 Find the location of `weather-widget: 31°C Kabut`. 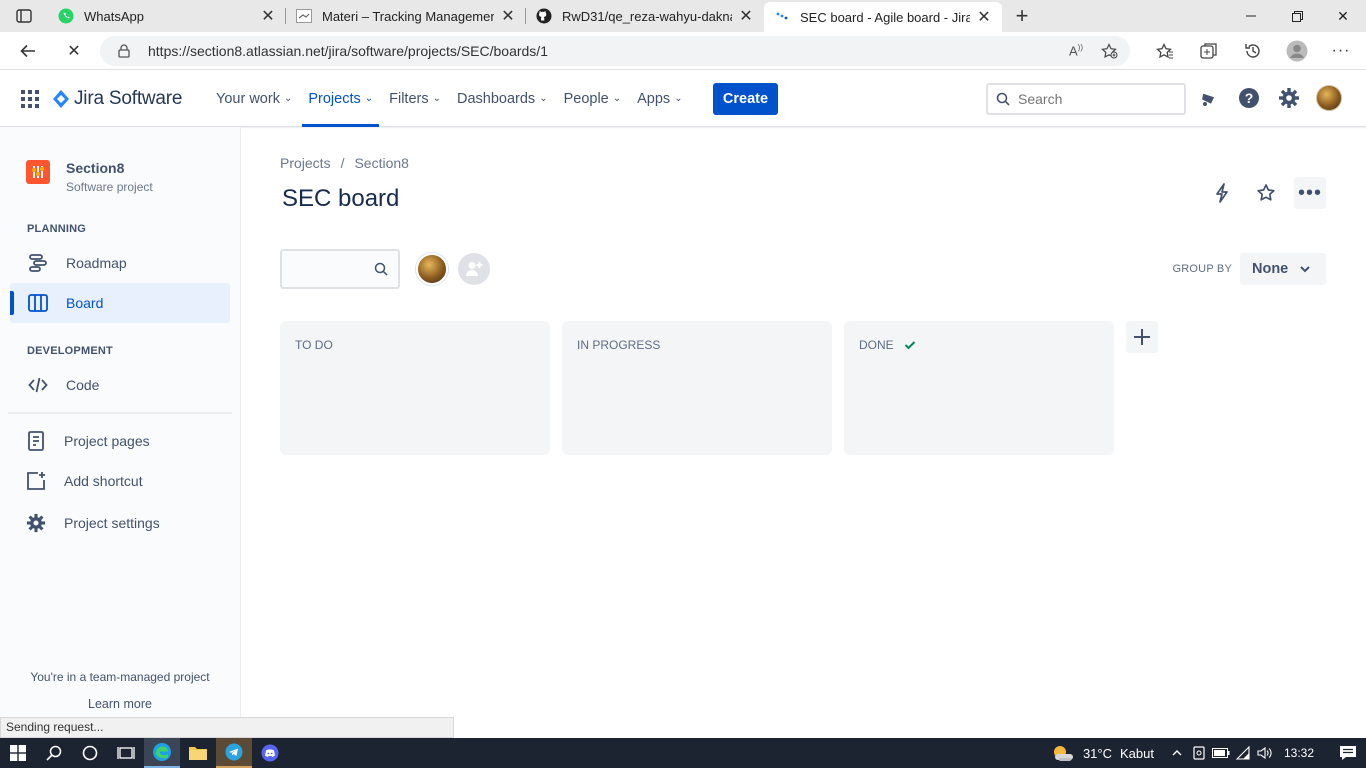

weather-widget: 31°C Kabut is located at coordinates (1102, 753).